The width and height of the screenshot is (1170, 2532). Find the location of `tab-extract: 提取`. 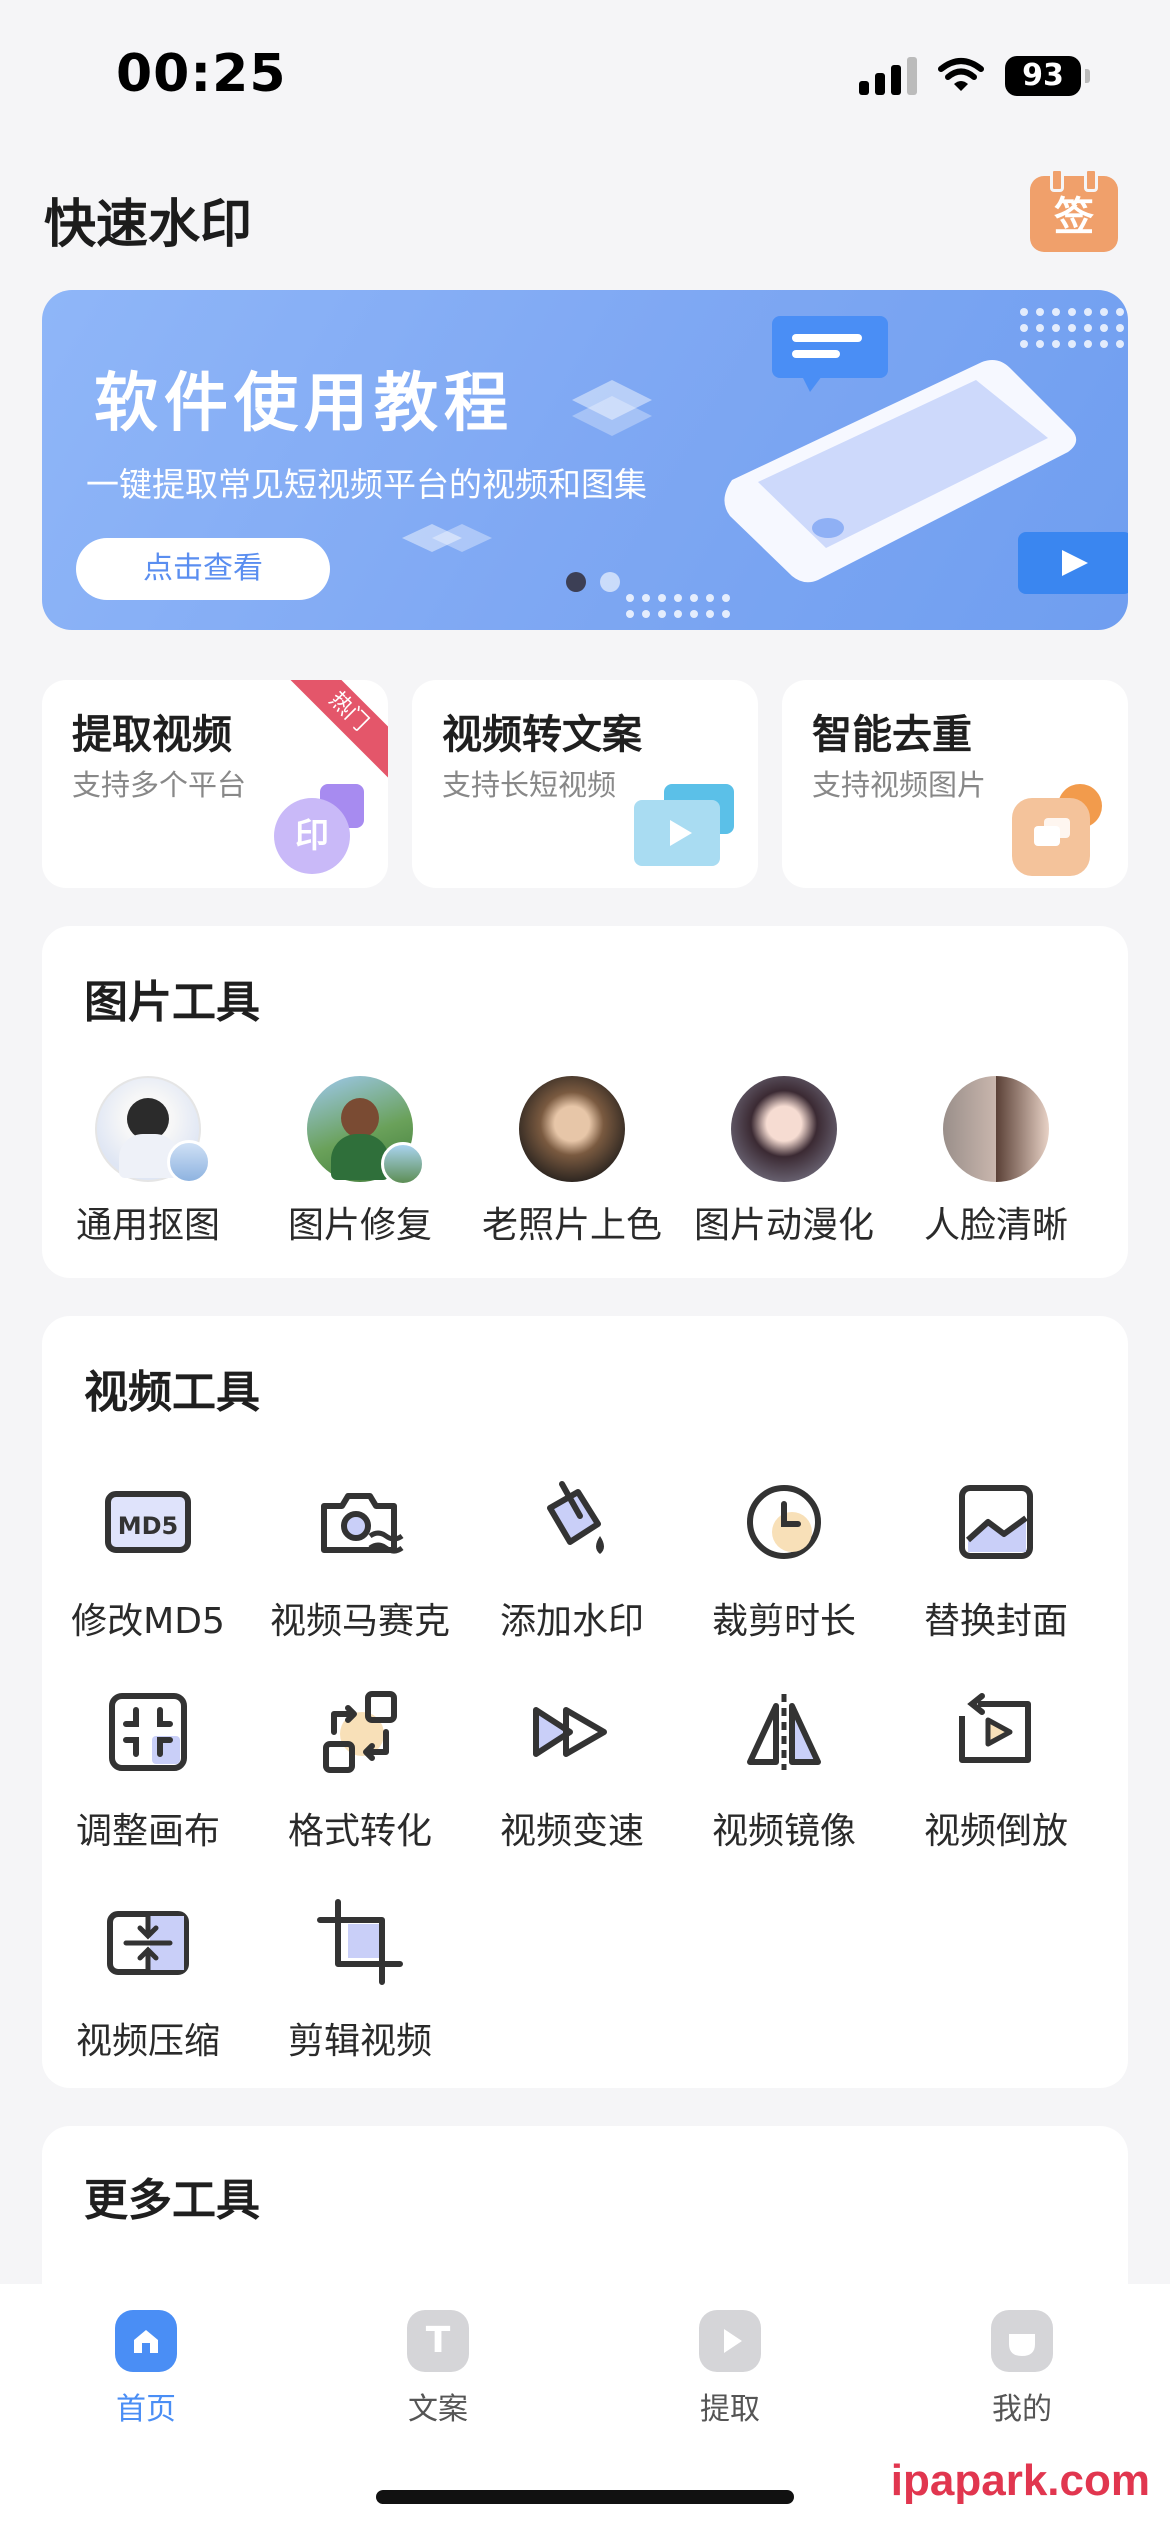

tab-extract: 提取 is located at coordinates (730, 2369).